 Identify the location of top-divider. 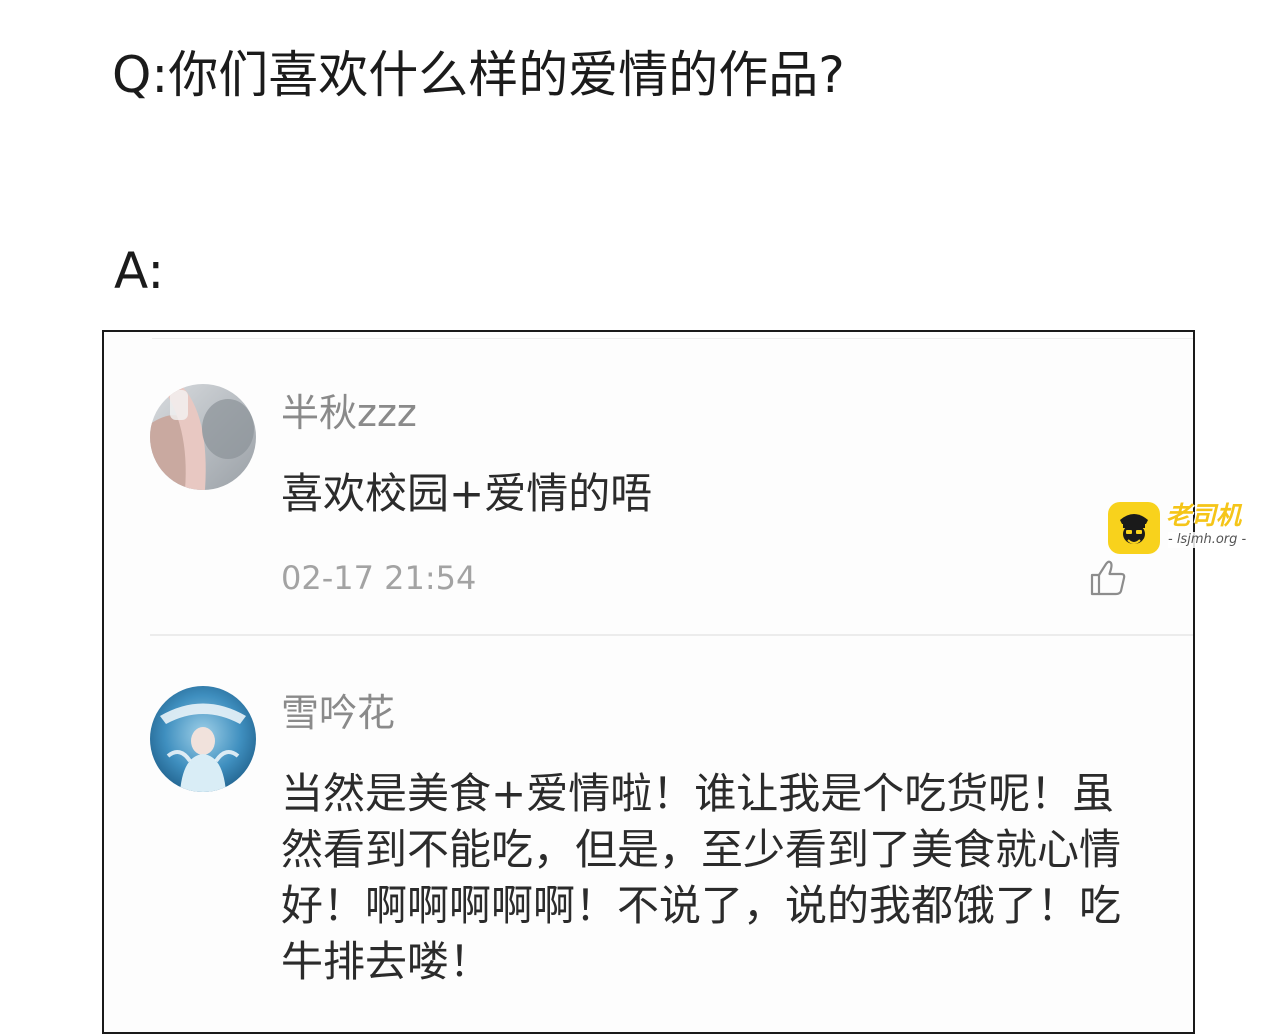
(672, 338).